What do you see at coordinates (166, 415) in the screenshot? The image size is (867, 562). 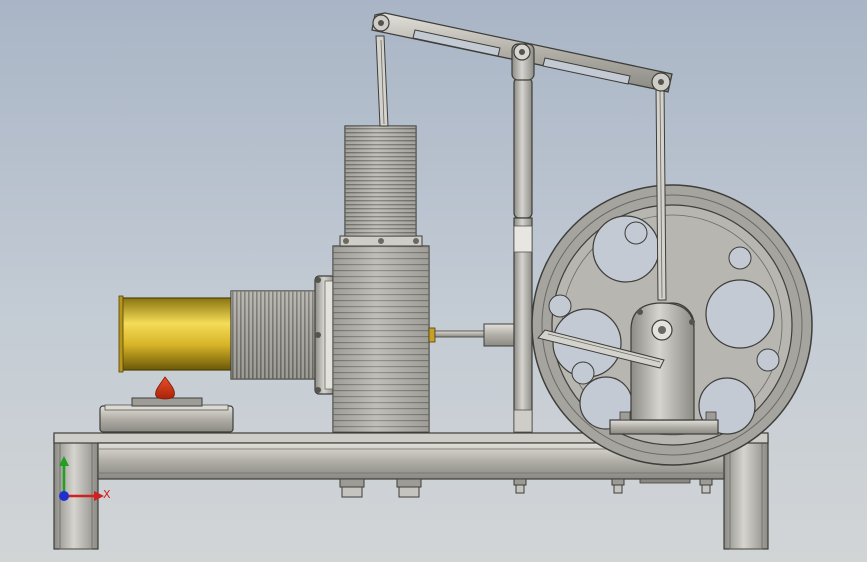 I see `burner-dish` at bounding box center [166, 415].